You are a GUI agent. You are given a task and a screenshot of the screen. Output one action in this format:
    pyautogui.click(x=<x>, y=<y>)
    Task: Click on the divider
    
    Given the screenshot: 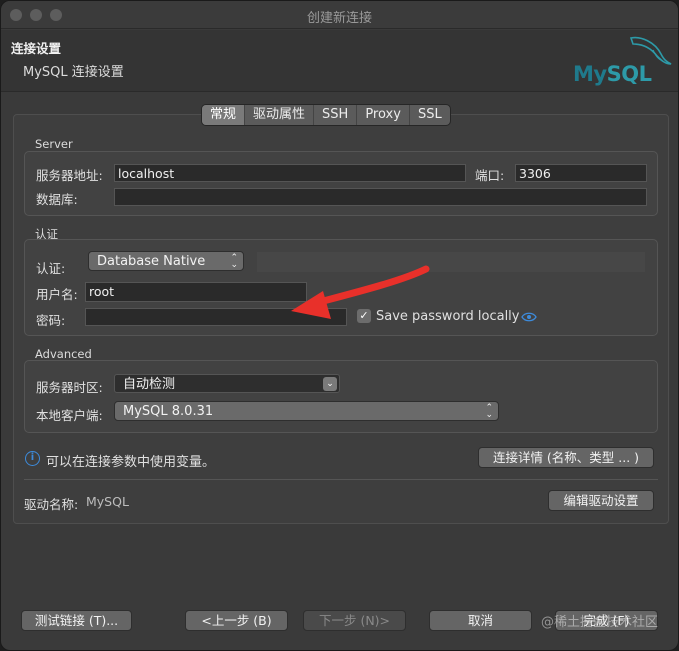 What is the action you would take?
    pyautogui.click(x=341, y=479)
    